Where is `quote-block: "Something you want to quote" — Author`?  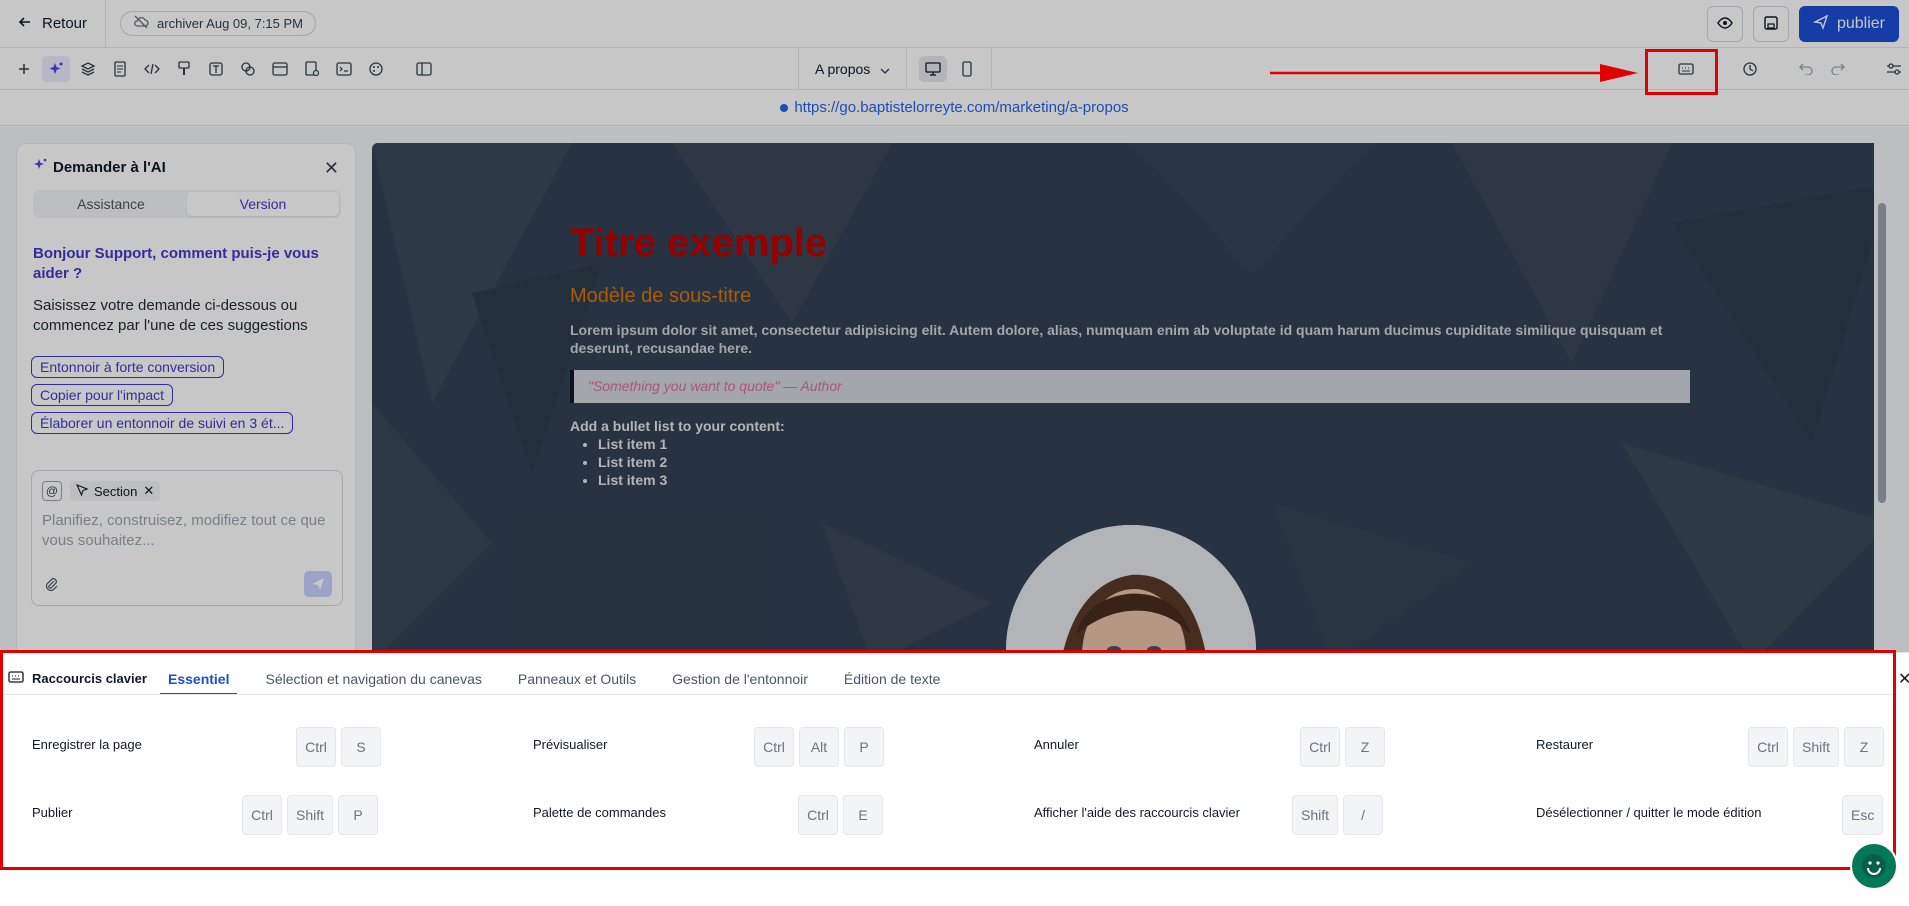
quote-block: "Something you want to quote" — Author is located at coordinates (1130, 386).